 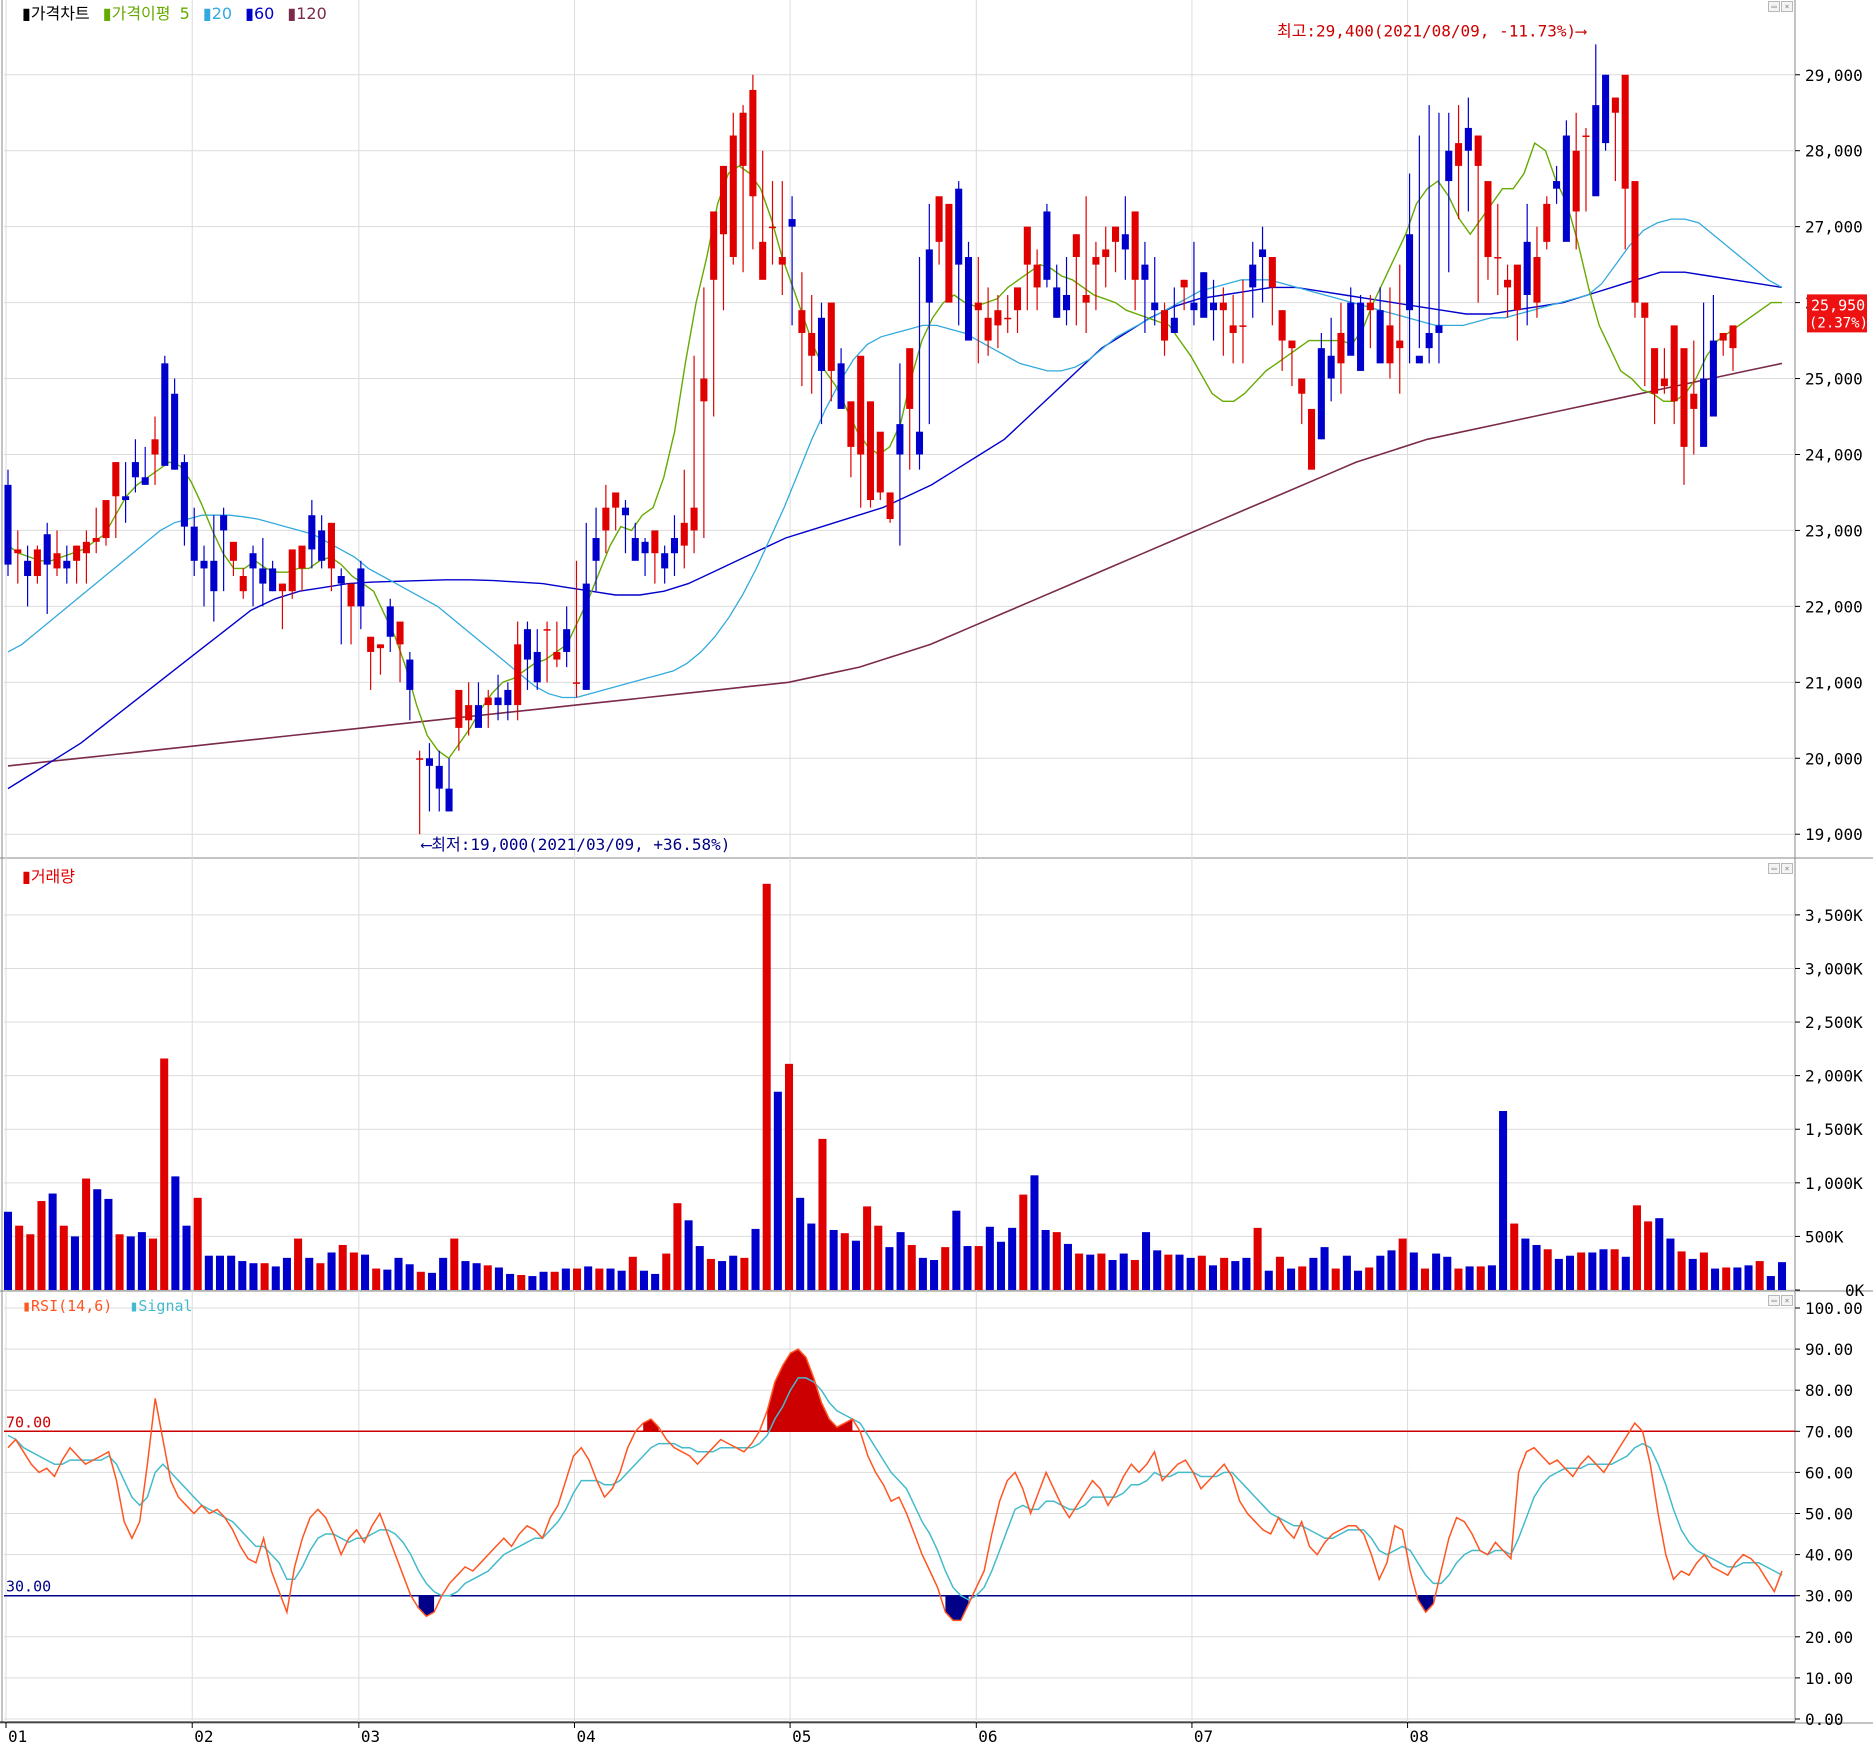 I want to click on volume-y-tick-label: 1,500K, so click(x=1834, y=1129).